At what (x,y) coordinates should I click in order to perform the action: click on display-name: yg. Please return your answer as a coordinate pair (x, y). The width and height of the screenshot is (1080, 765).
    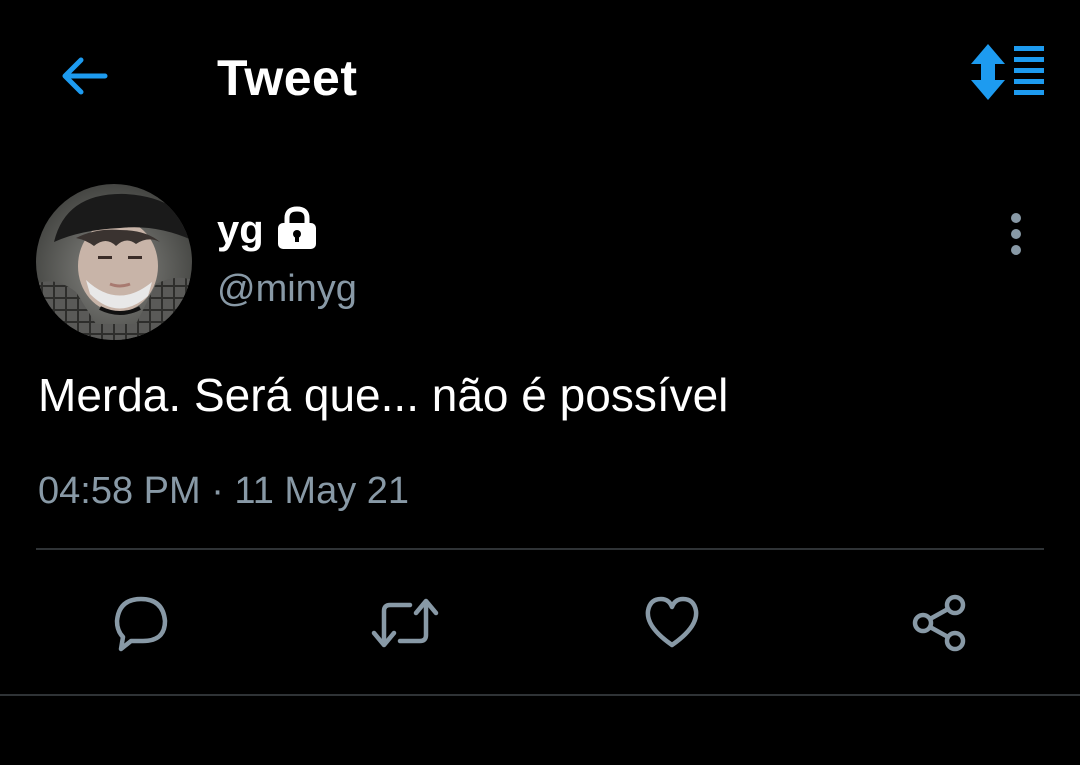
    Looking at the image, I should click on (240, 230).